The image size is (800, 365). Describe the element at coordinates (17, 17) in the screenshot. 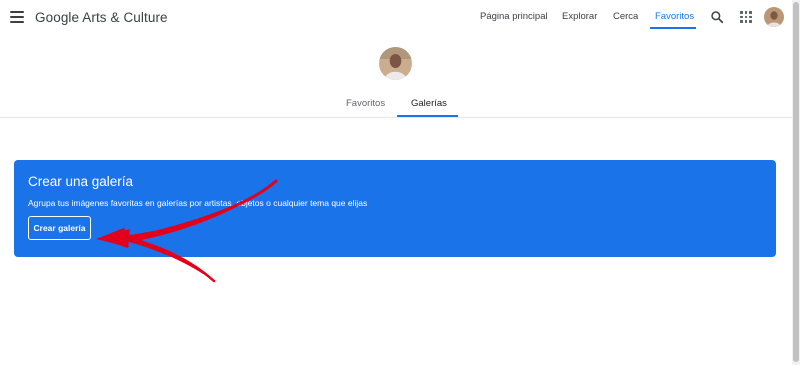

I see `menu-icon` at that location.